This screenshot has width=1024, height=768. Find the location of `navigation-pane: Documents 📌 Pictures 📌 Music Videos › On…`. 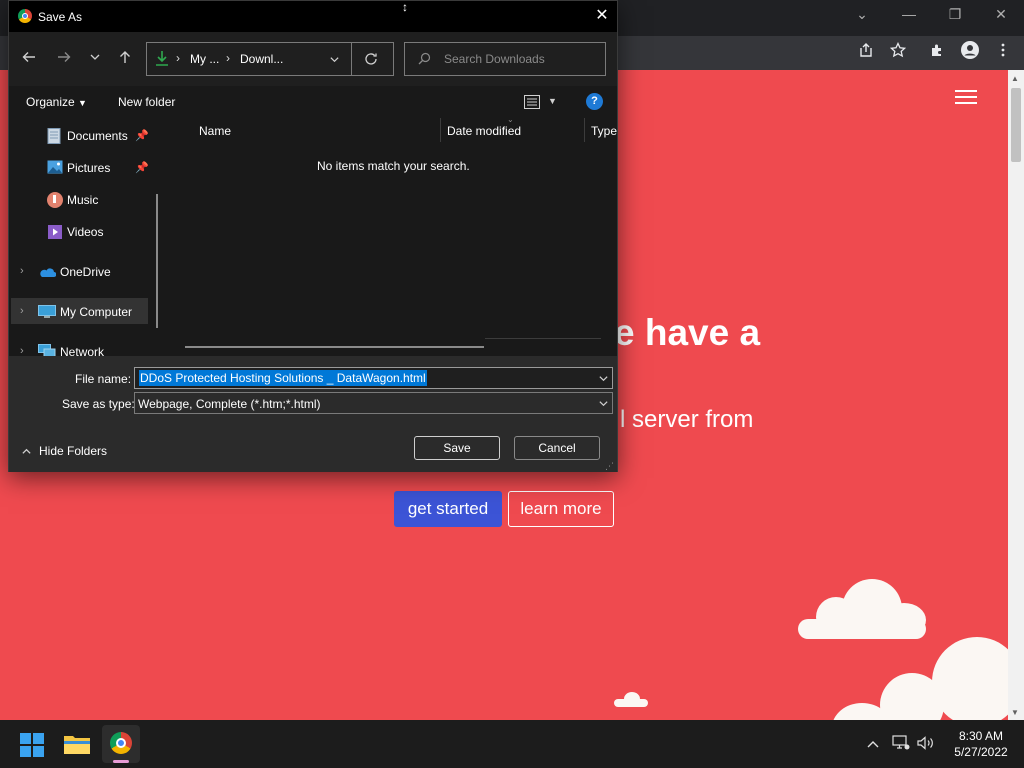

navigation-pane: Documents 📌 Pictures 📌 Music Videos › On… is located at coordinates (87, 237).